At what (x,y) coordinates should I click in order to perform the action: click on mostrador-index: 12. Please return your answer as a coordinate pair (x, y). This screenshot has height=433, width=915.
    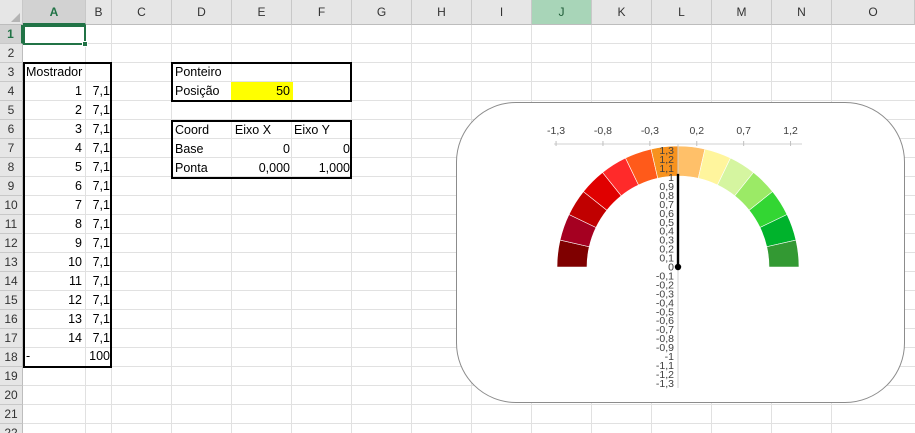
    Looking at the image, I should click on (61, 300).